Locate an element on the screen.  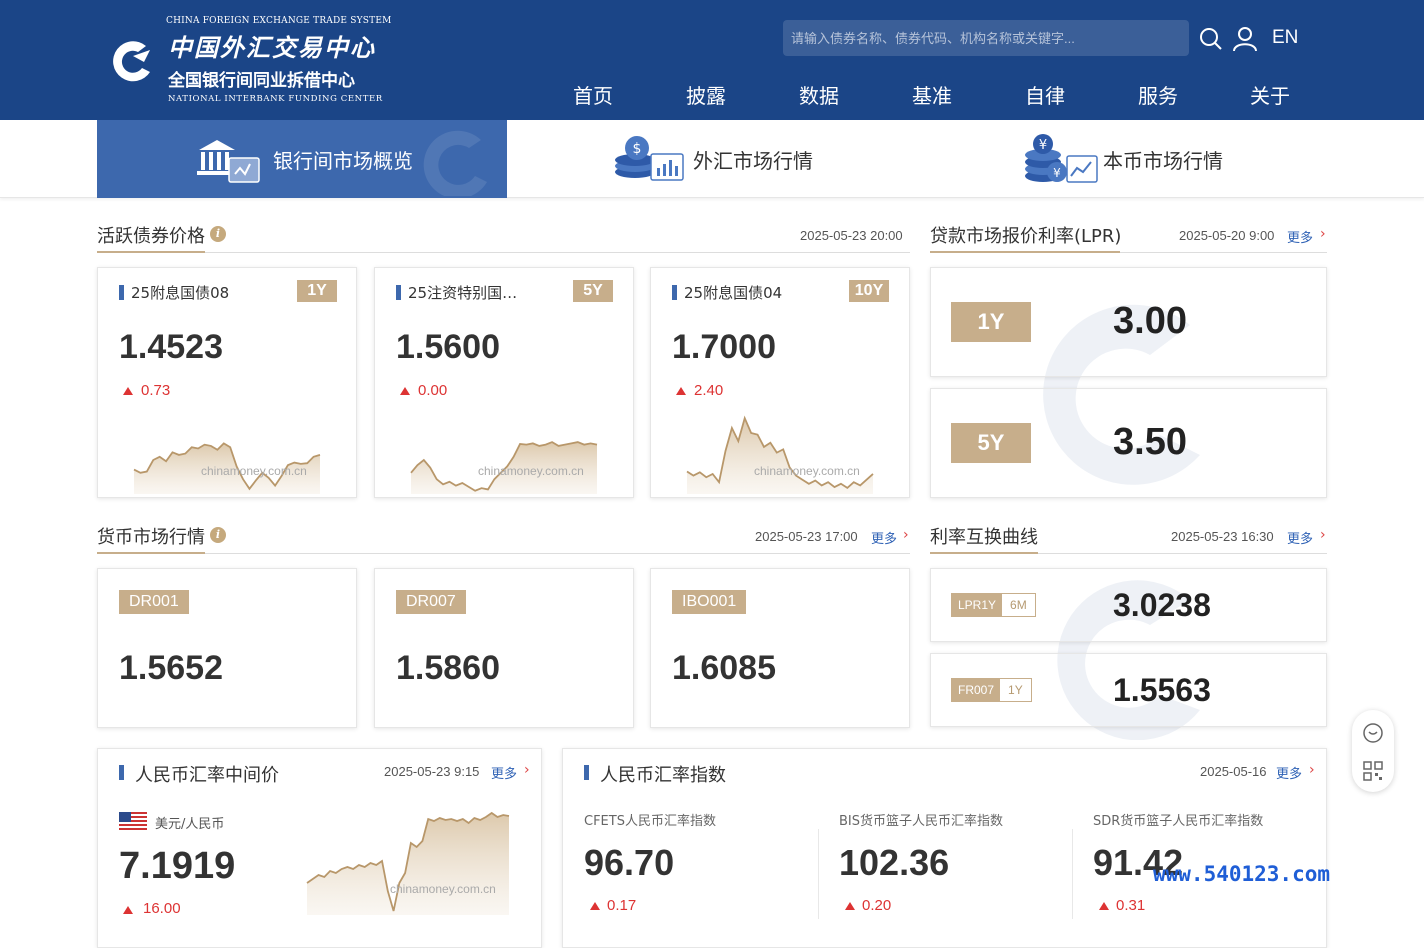
rmb-central-parity-more-link: 更多 is located at coordinates (504, 772).